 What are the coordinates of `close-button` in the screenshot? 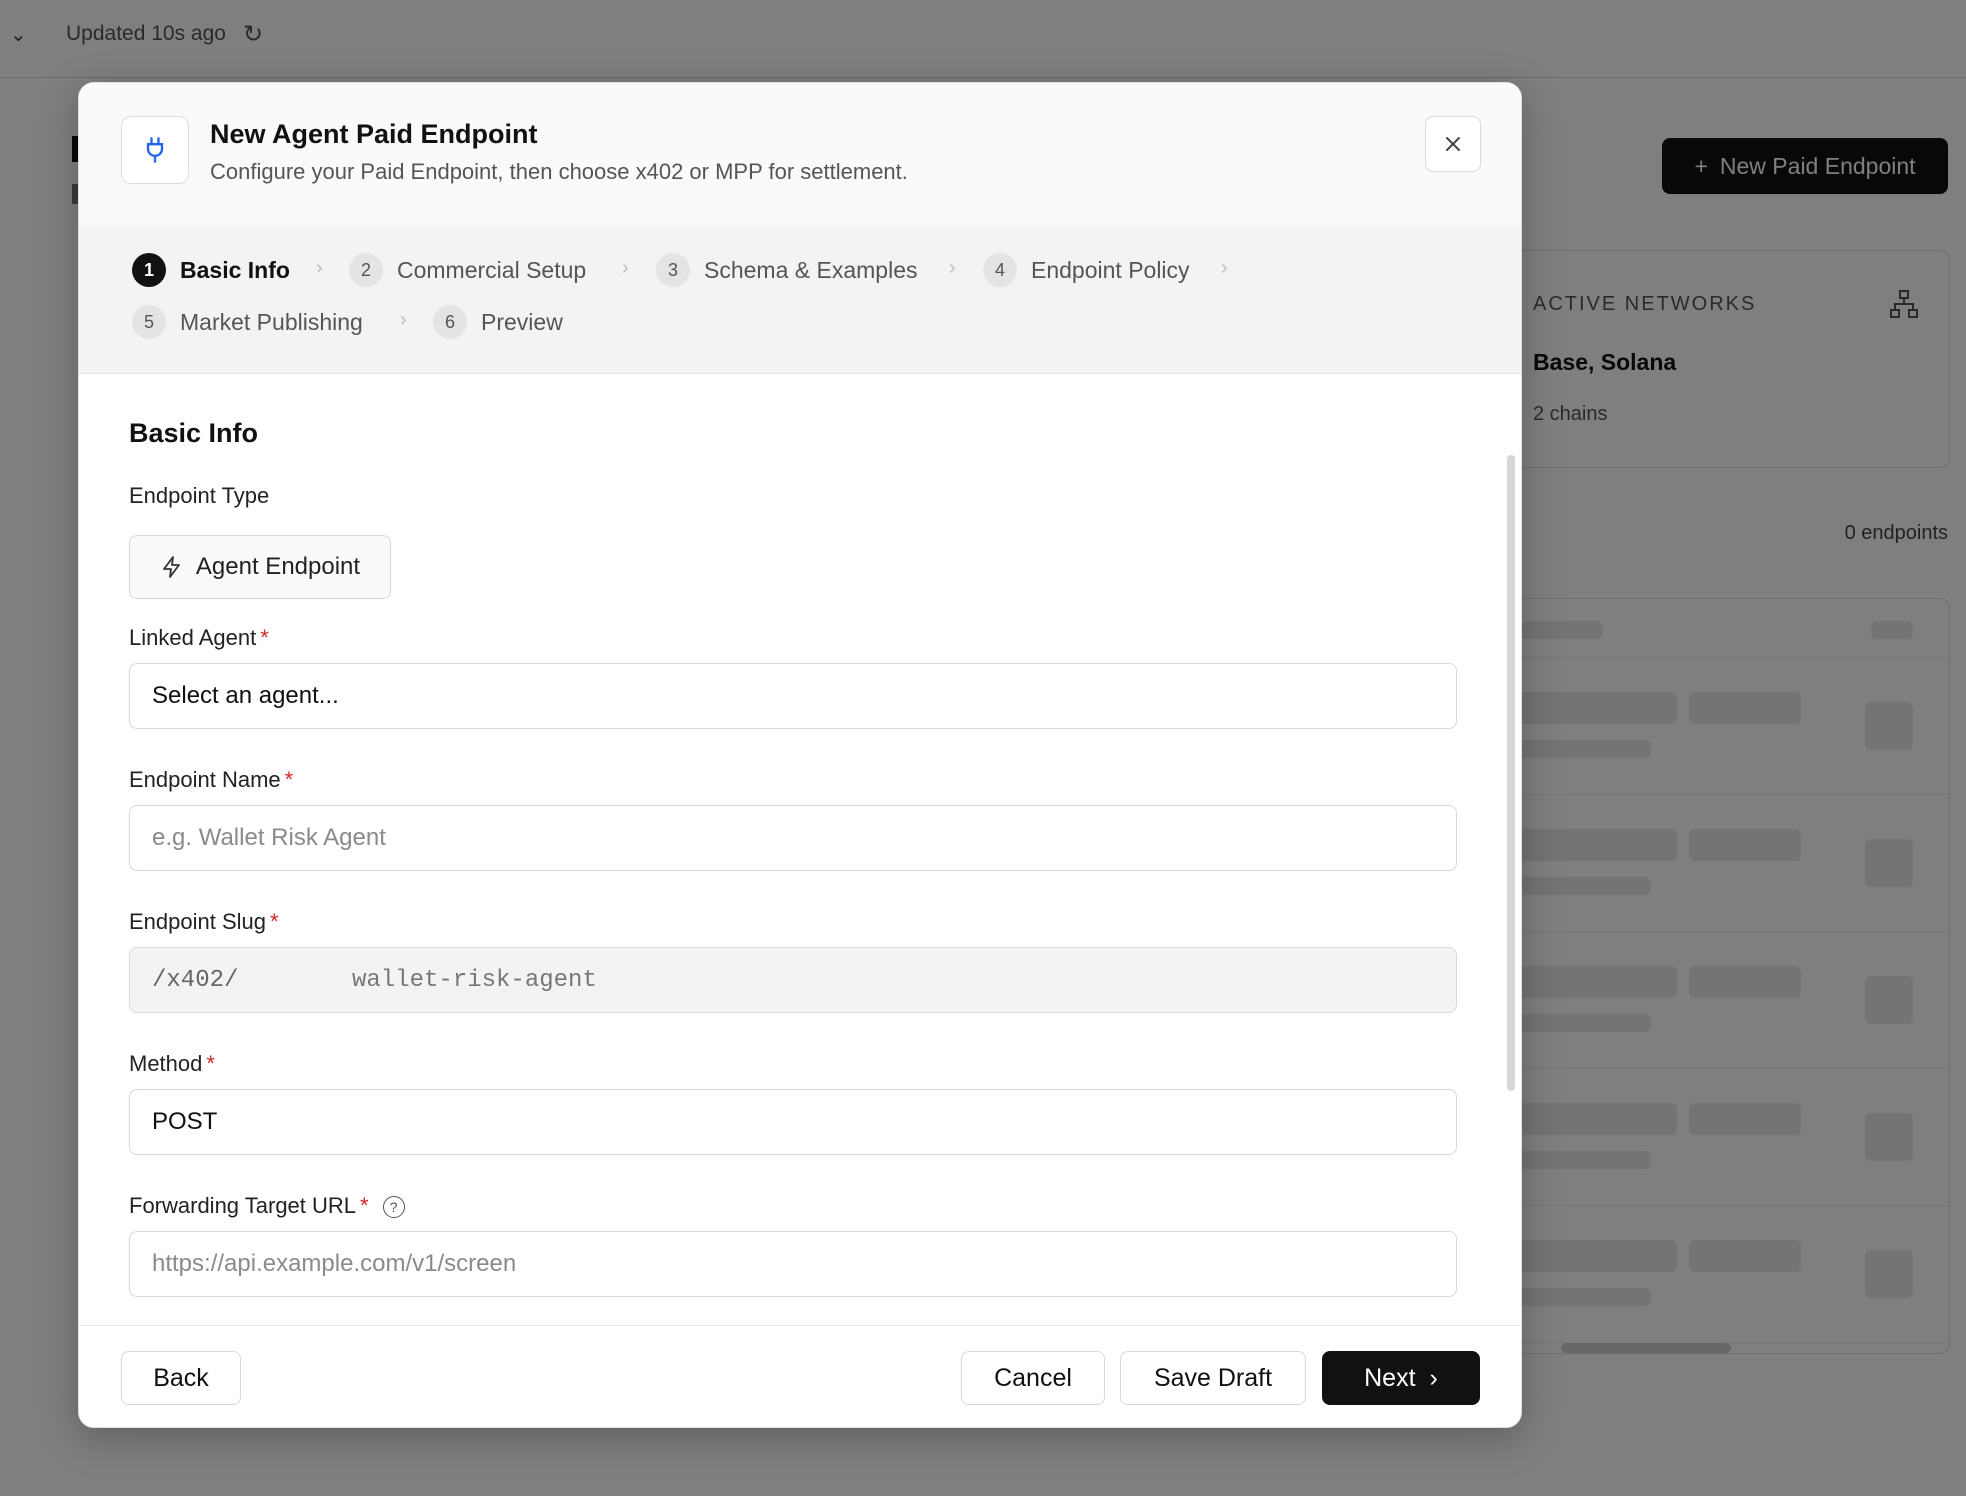 It's located at (1453, 144).